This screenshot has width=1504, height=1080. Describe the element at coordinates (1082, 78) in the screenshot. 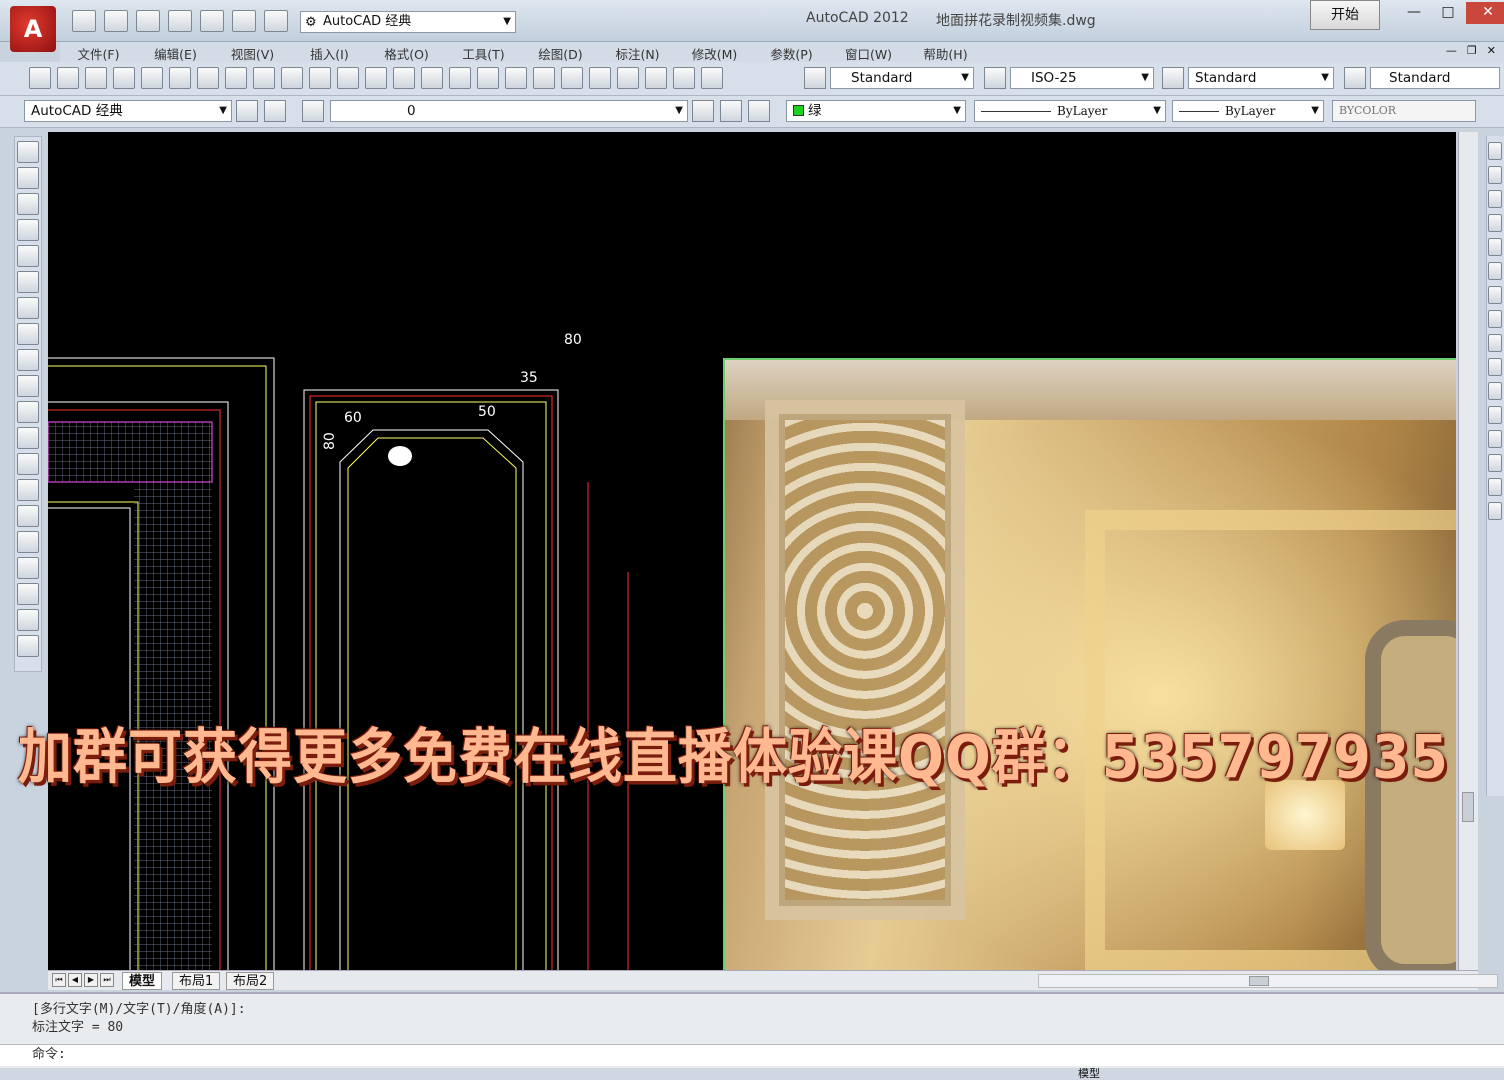

I see `dim-style-select: ISO-25 ▼` at that location.